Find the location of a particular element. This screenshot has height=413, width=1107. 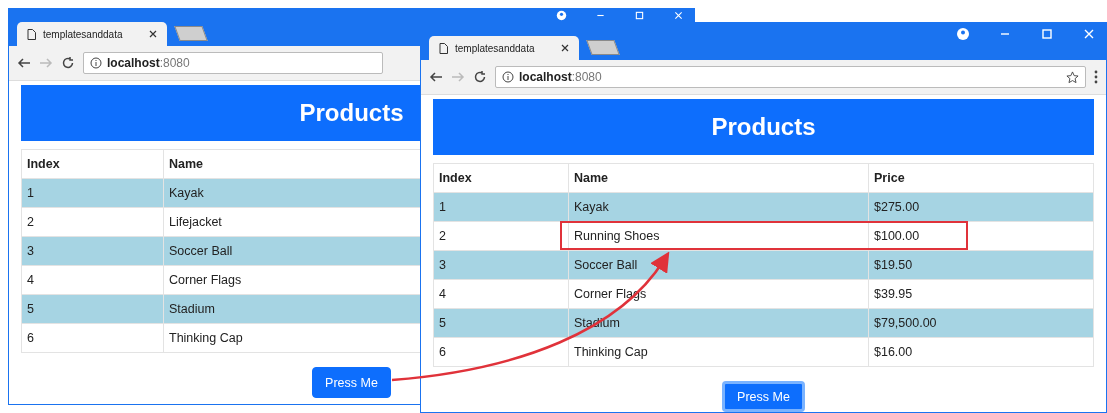

table-cell: $275.00 is located at coordinates (981, 207).